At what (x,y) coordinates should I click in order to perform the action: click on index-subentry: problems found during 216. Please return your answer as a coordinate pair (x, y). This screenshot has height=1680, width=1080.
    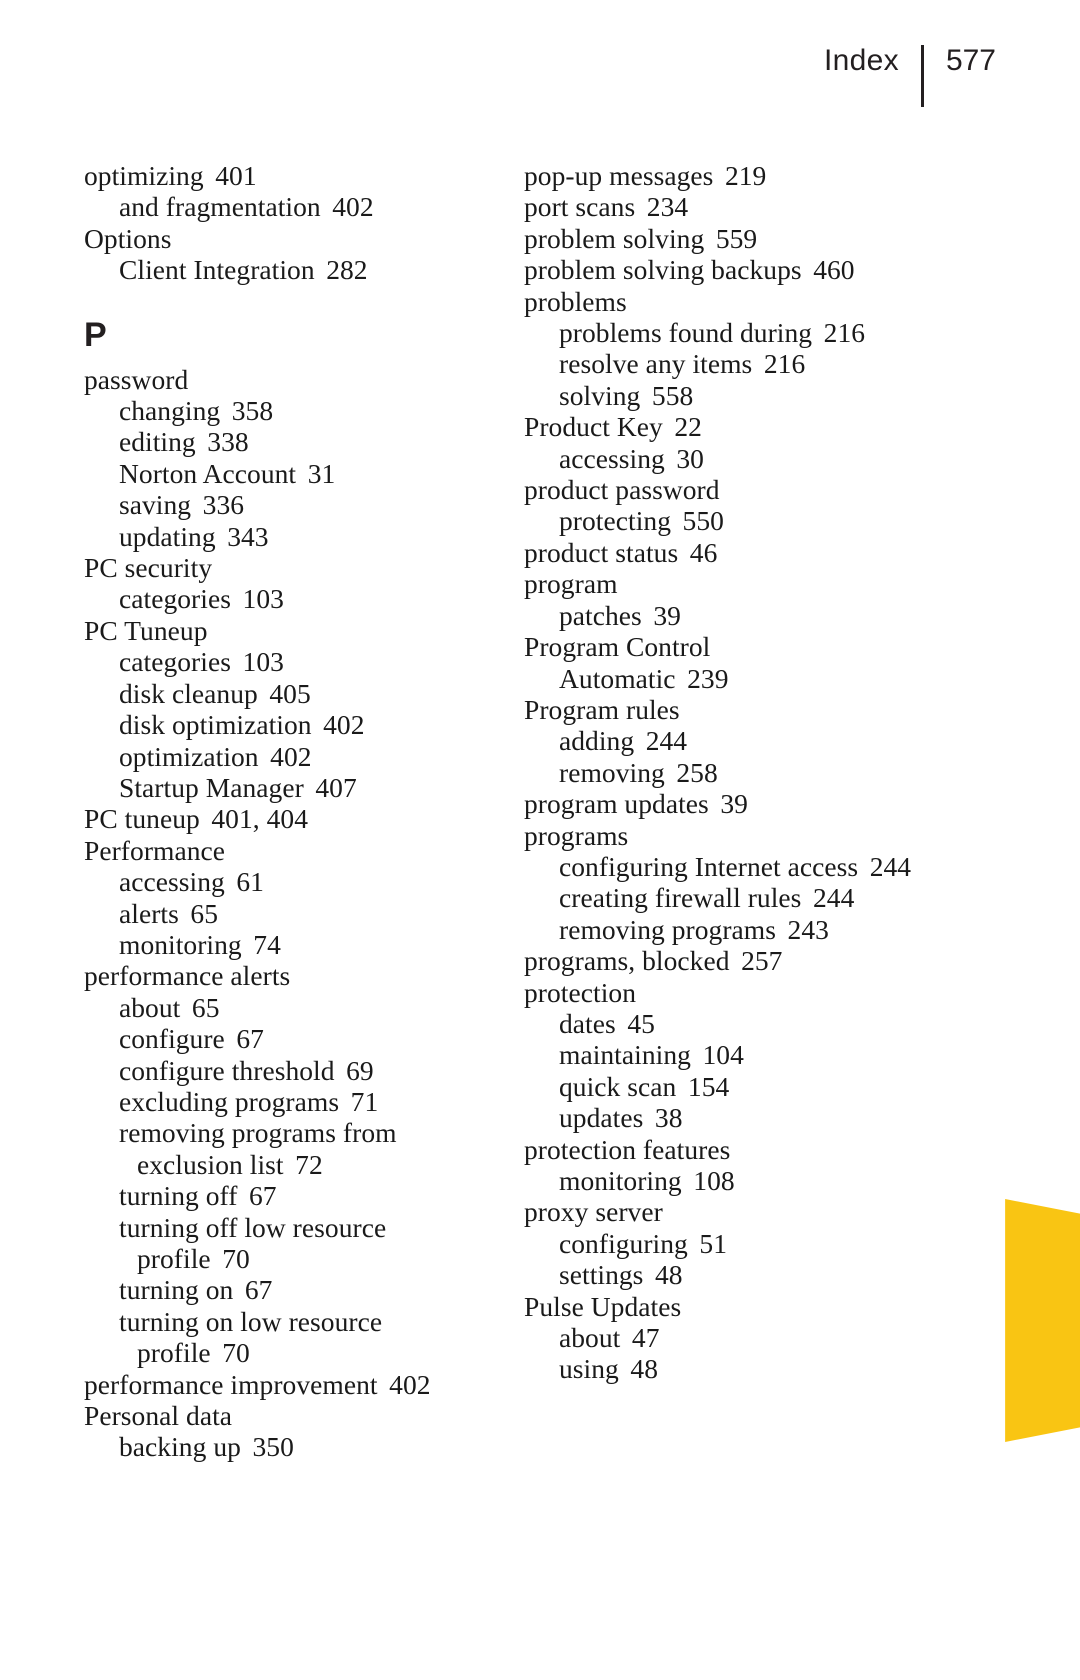
    Looking at the image, I should click on (744, 332).